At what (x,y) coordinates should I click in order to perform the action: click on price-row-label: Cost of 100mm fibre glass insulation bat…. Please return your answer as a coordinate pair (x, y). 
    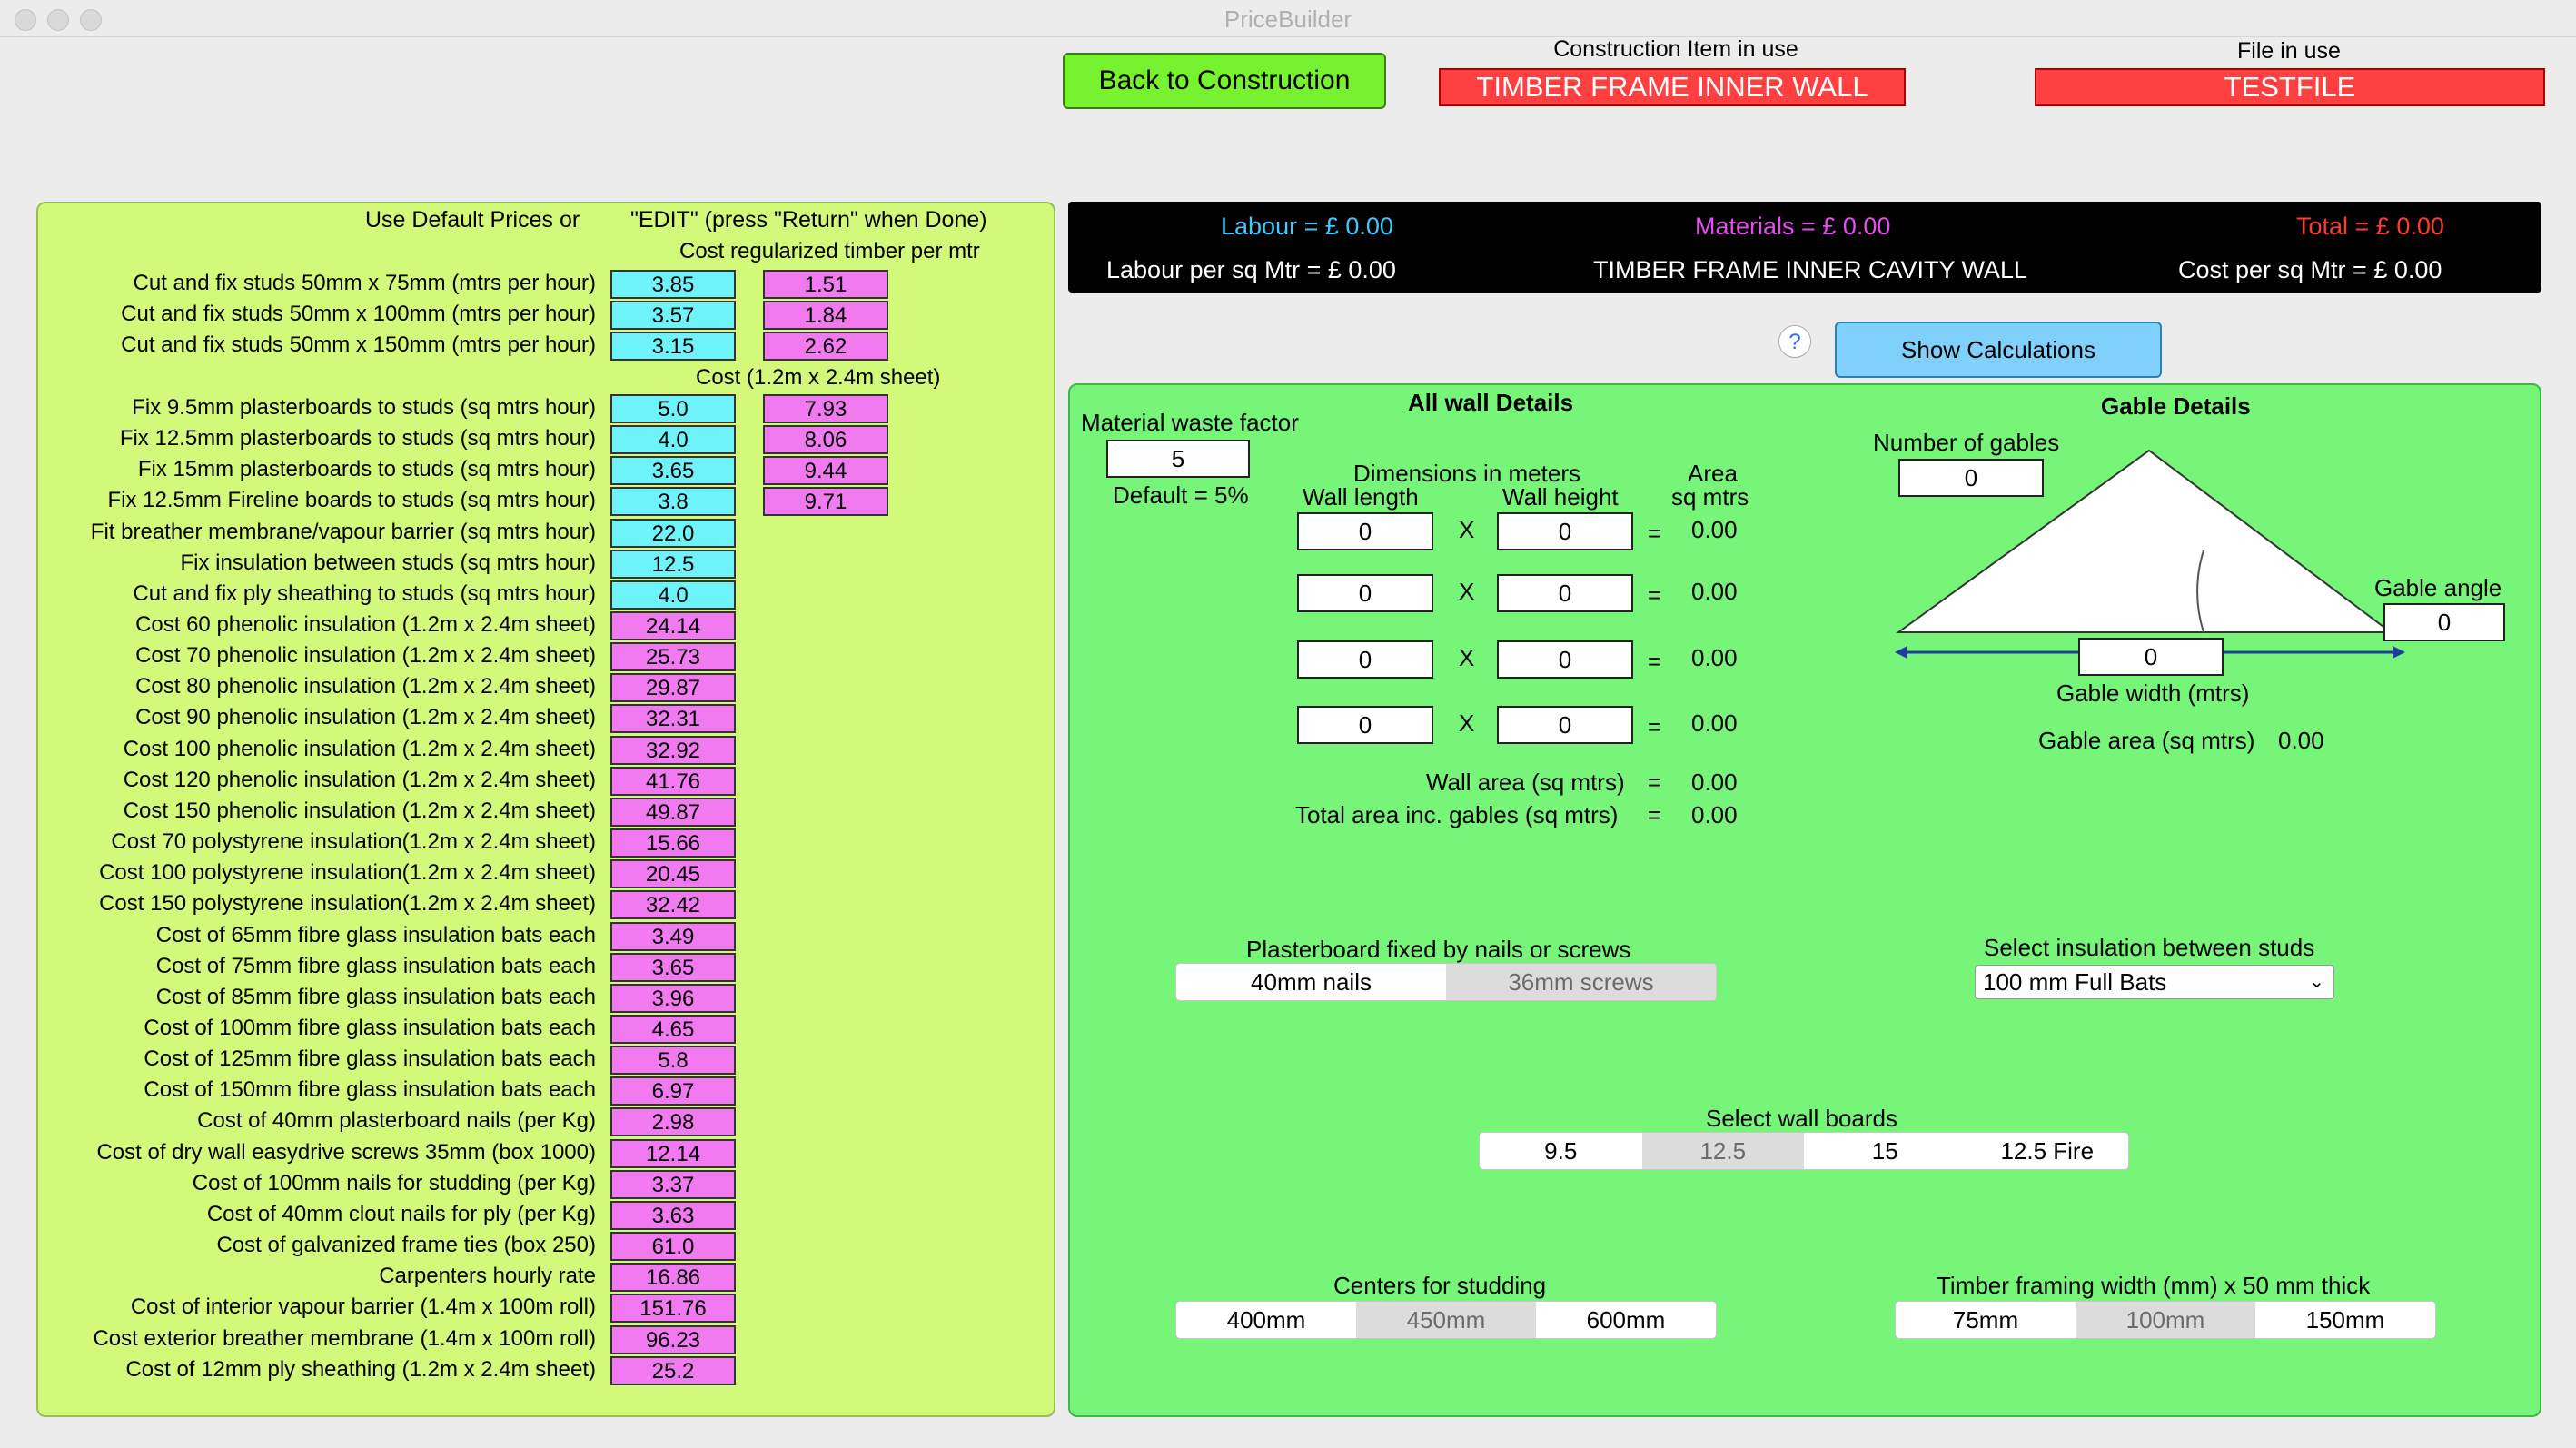
    Looking at the image, I should click on (370, 1028).